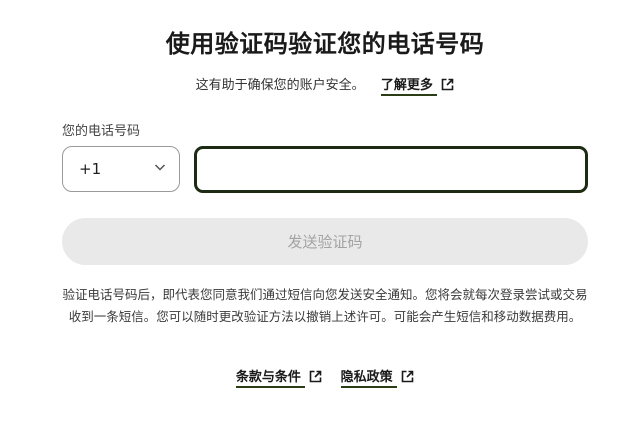  I want to click on subtitle: 这有助于确保您的账户安全。 了解更多, so click(318, 85).